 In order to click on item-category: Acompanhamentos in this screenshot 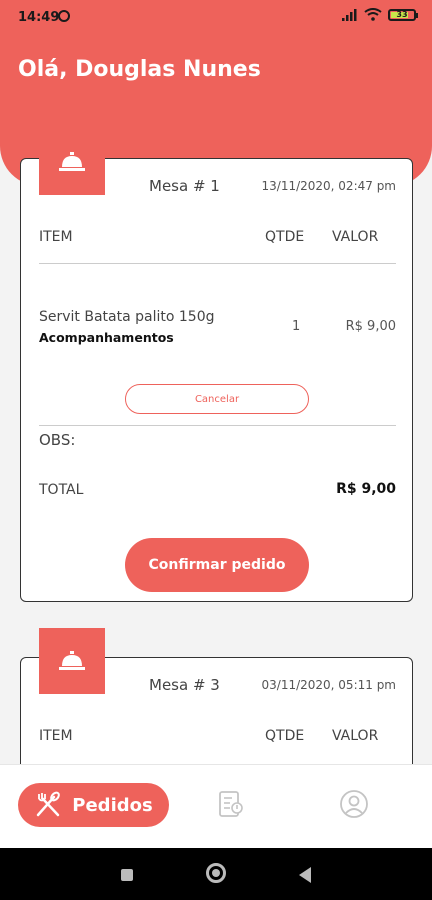, I will do `click(106, 337)`.